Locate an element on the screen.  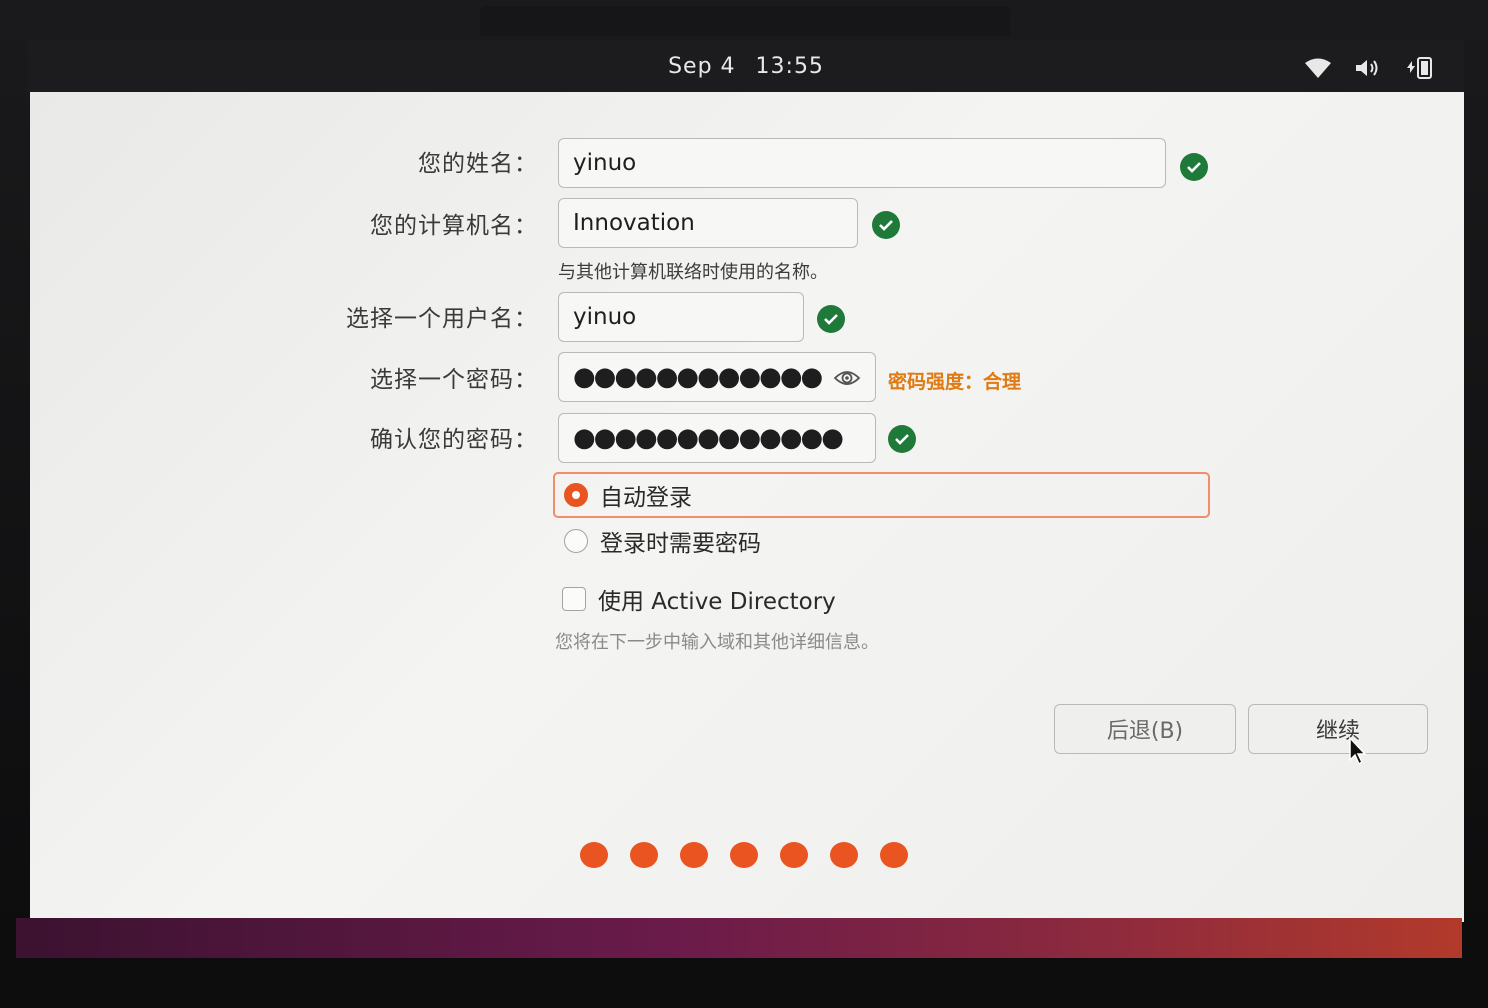
step-progress-dots is located at coordinates (744, 855).